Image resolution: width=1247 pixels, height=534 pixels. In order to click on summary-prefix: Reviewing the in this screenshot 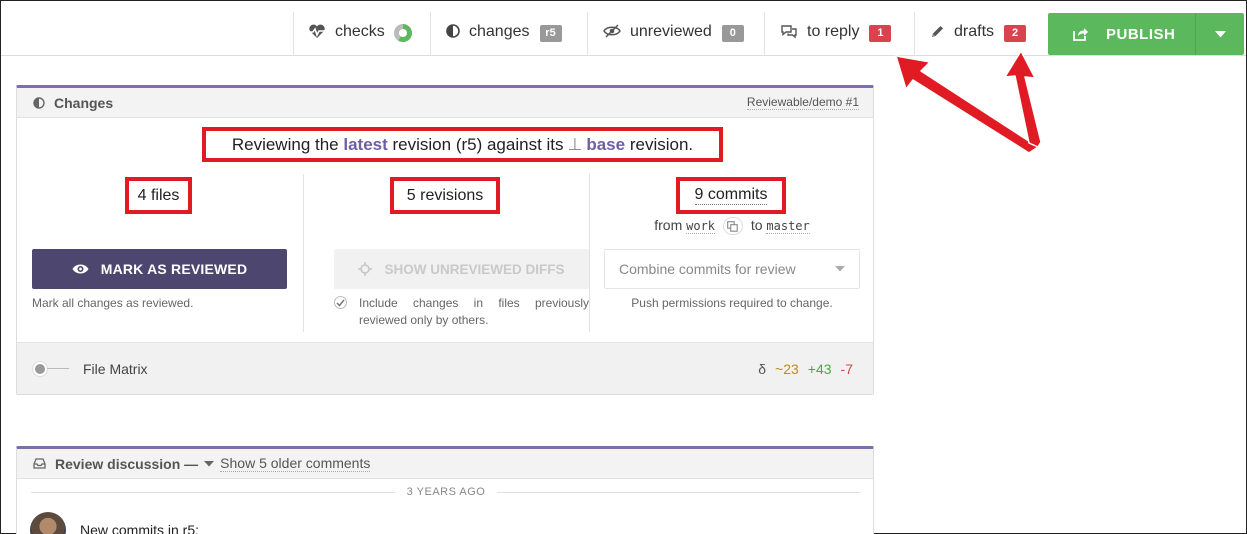, I will do `click(285, 144)`.